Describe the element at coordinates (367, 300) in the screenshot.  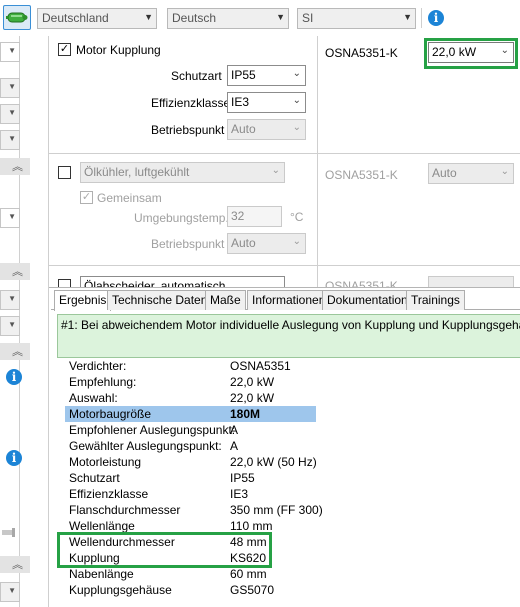
I see `tab-documentation: Dokumentation` at that location.